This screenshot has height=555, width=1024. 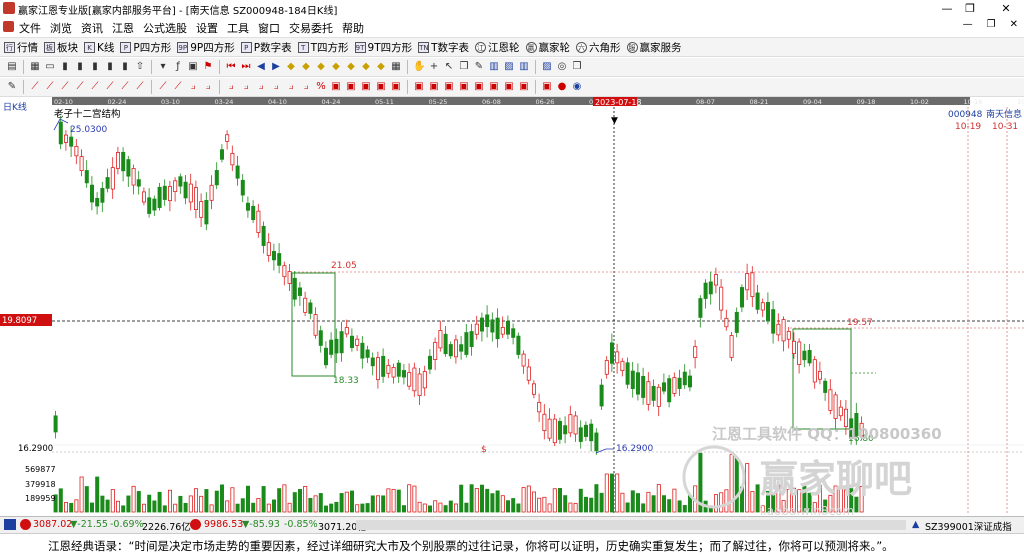 What do you see at coordinates (547, 47) in the screenshot?
I see `toolbar-button-10: 赢赢家轮` at bounding box center [547, 47].